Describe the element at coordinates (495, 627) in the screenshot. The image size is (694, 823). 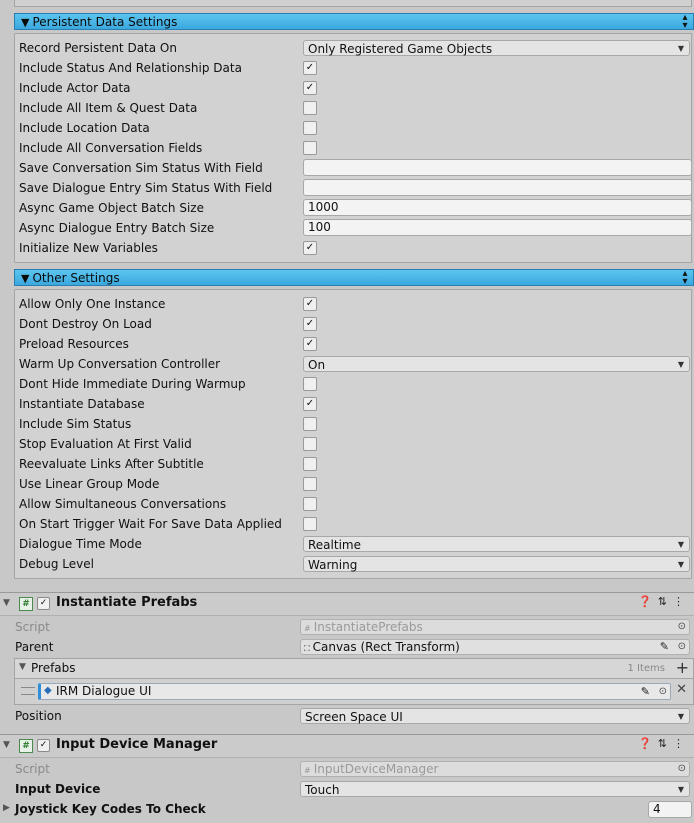
I see `script-field: # InstantiatePrefabs ⊙` at that location.